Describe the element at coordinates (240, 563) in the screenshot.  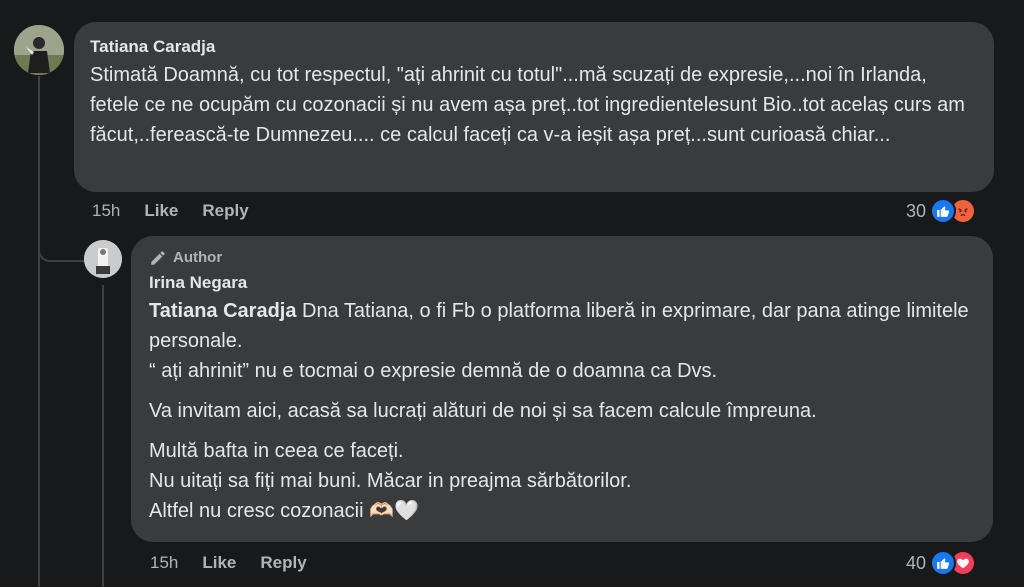
I see `reply-actions: 15h Like Reply` at that location.